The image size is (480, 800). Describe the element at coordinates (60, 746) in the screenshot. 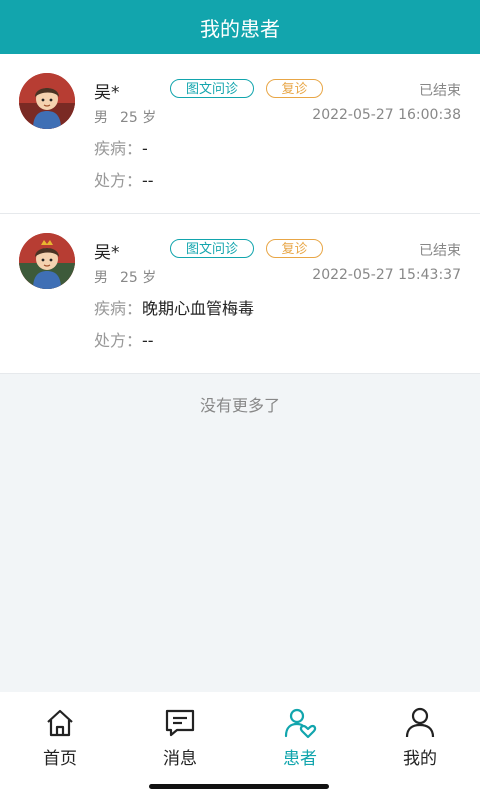

I see `tab-home: 首页` at that location.